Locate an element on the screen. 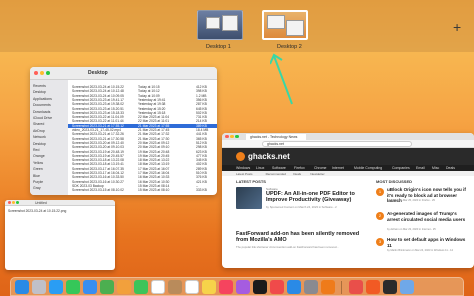 The width and height of the screenshot is (474, 296). file-name: Screenshot 2023-03-15 at 08.10.02 is located at coordinates (98, 190).